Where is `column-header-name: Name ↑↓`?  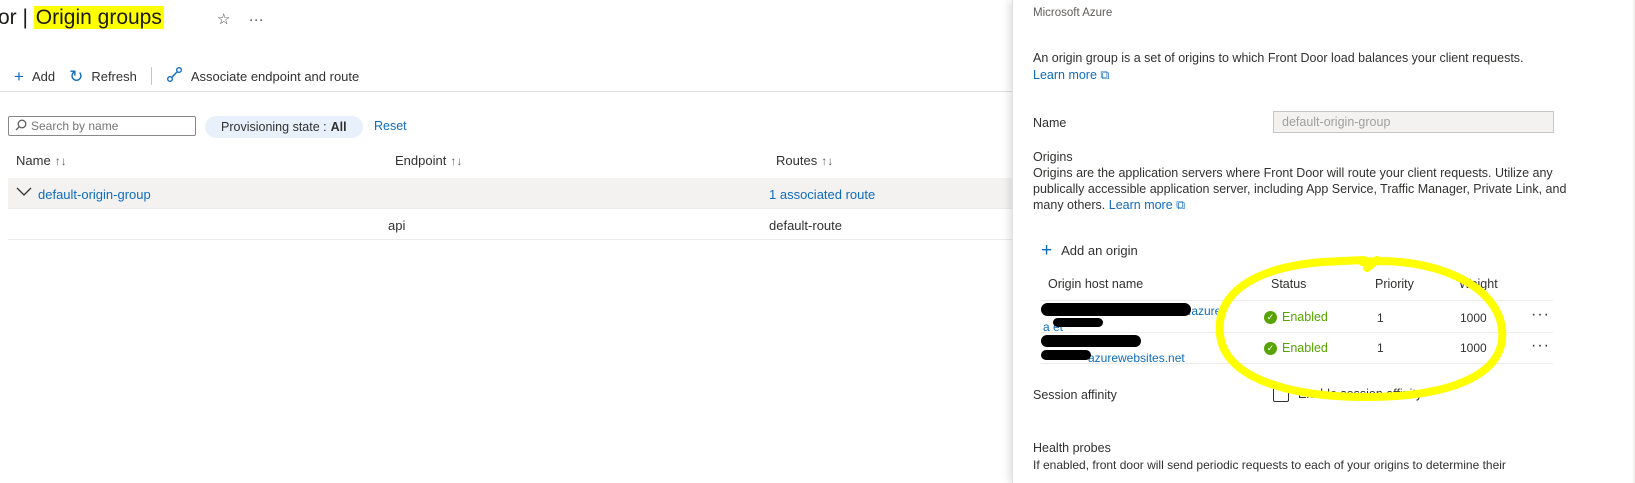 column-header-name: Name ↑↓ is located at coordinates (41, 160).